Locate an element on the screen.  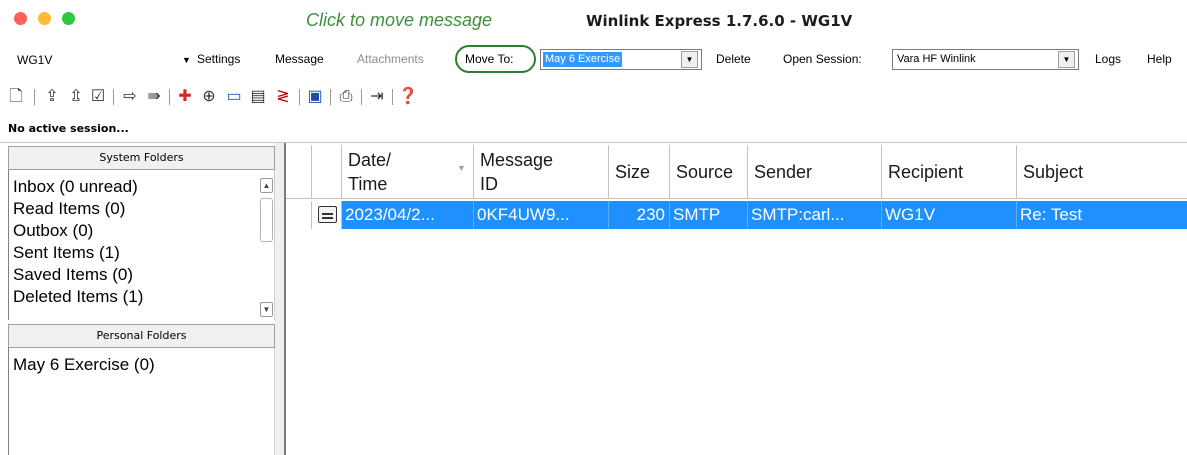
row-size: 230 is located at coordinates (639, 215).